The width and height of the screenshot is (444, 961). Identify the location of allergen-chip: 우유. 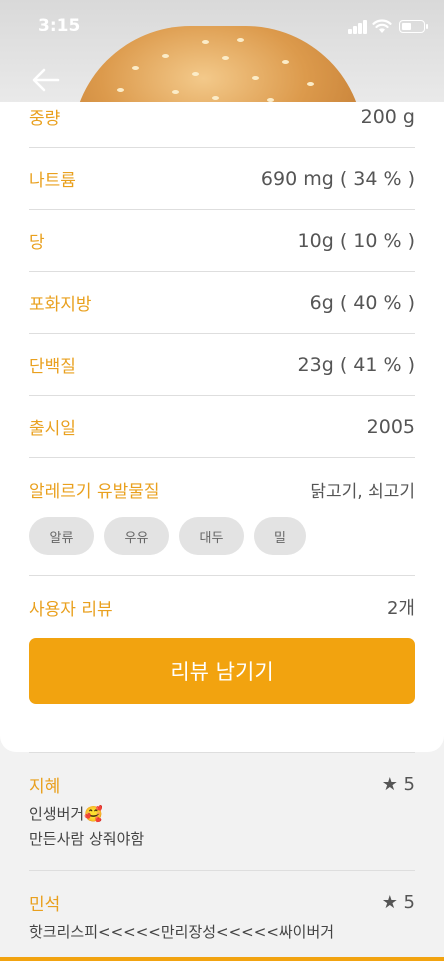
(136, 536).